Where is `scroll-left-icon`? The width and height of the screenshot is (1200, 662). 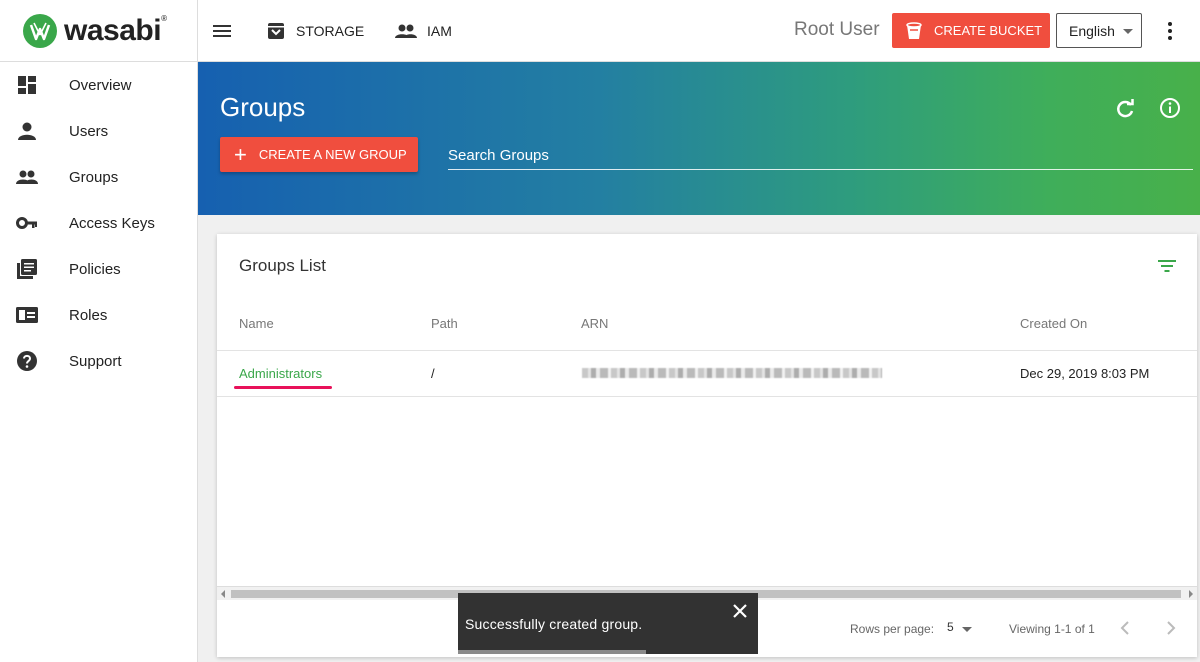 scroll-left-icon is located at coordinates (223, 594).